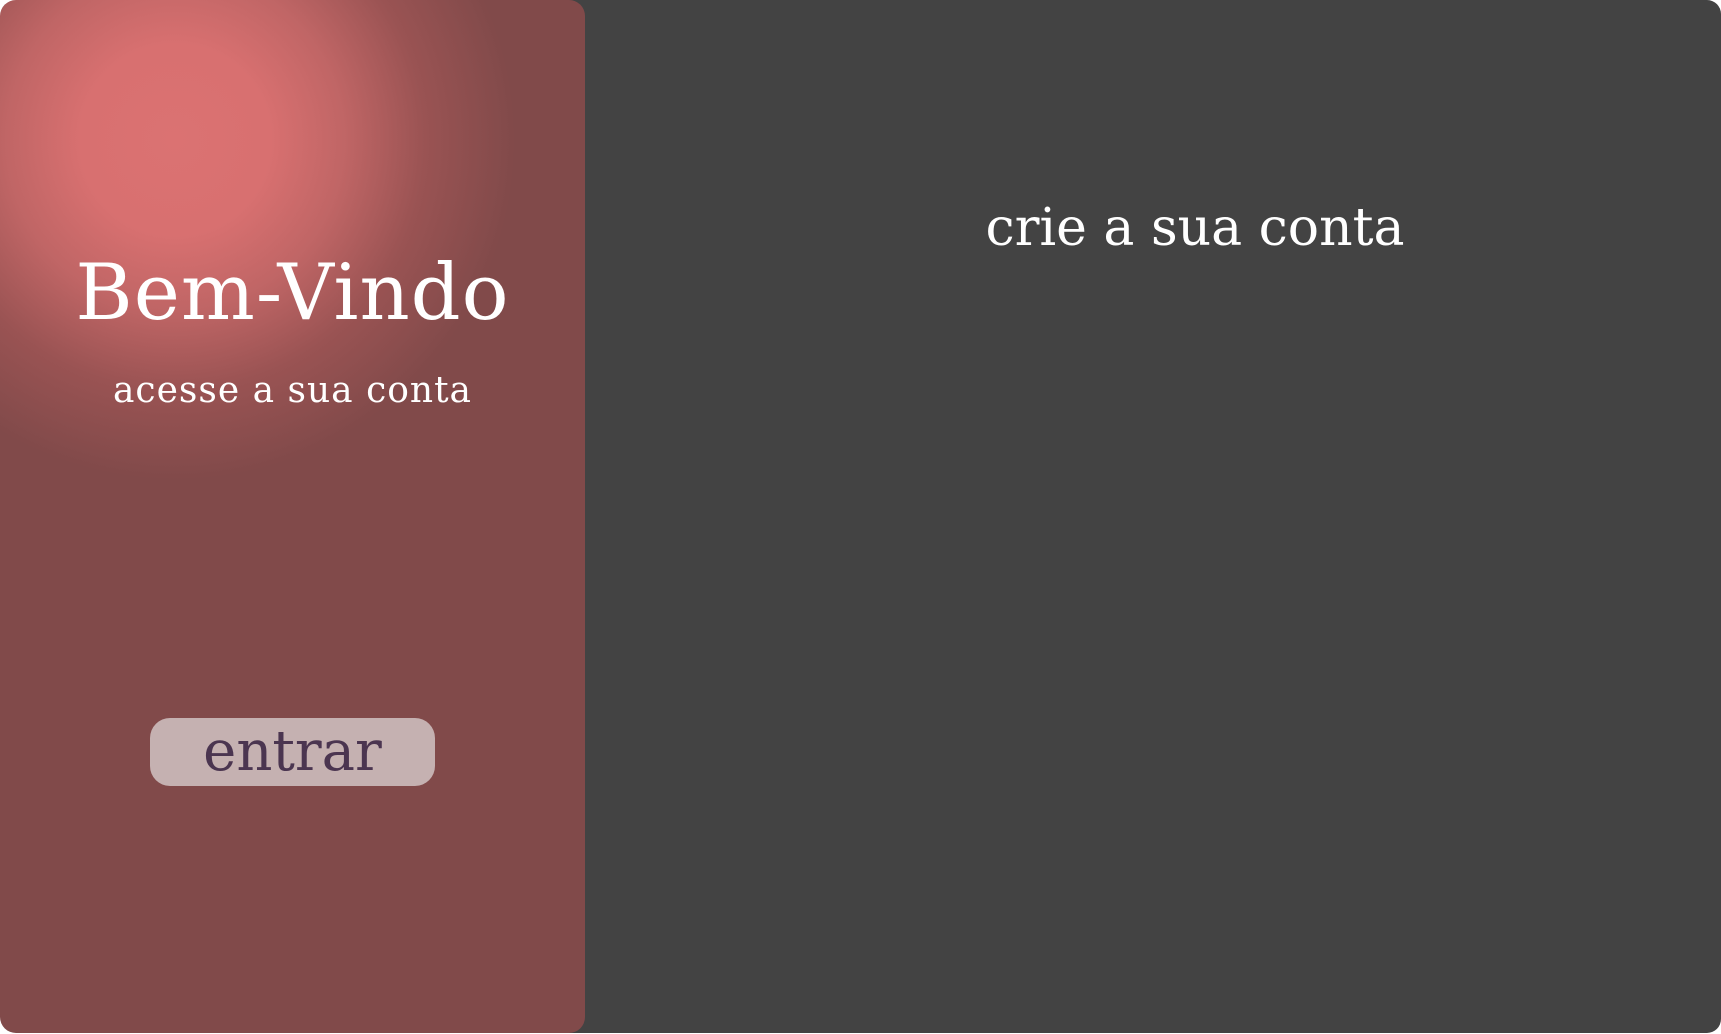 The image size is (1721, 1034). Describe the element at coordinates (292, 293) in the screenshot. I see `welcome-title: Bem-Vindo` at that location.